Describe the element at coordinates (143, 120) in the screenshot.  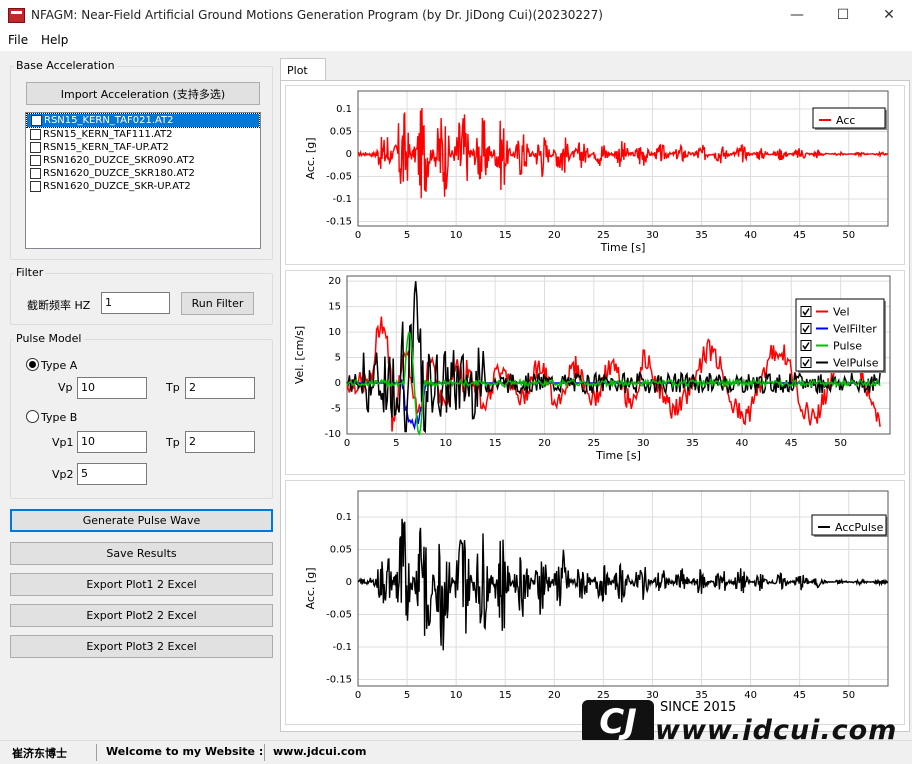
I see `list-item: RSN15_KERN_TAF021.AT2` at that location.